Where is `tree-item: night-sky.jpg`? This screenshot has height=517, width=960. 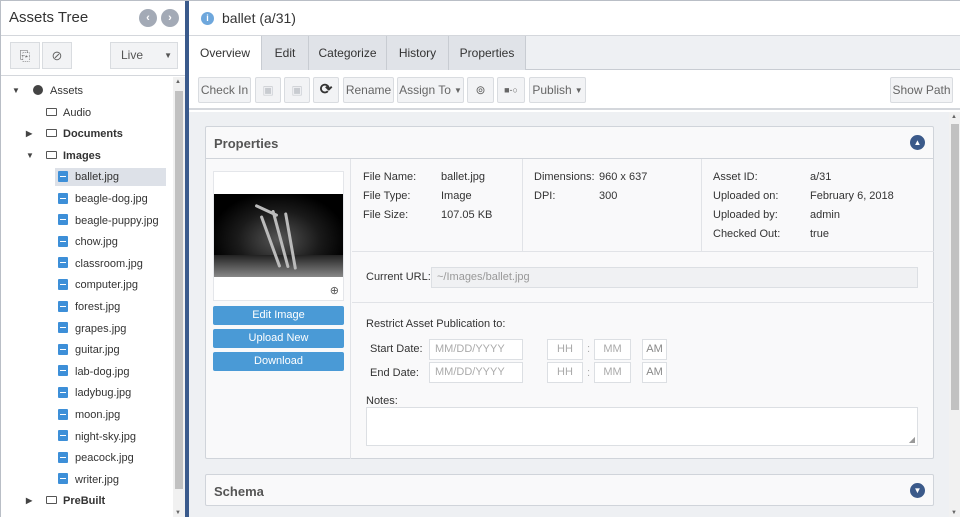
tree-item: night-sky.jpg is located at coordinates (98, 437).